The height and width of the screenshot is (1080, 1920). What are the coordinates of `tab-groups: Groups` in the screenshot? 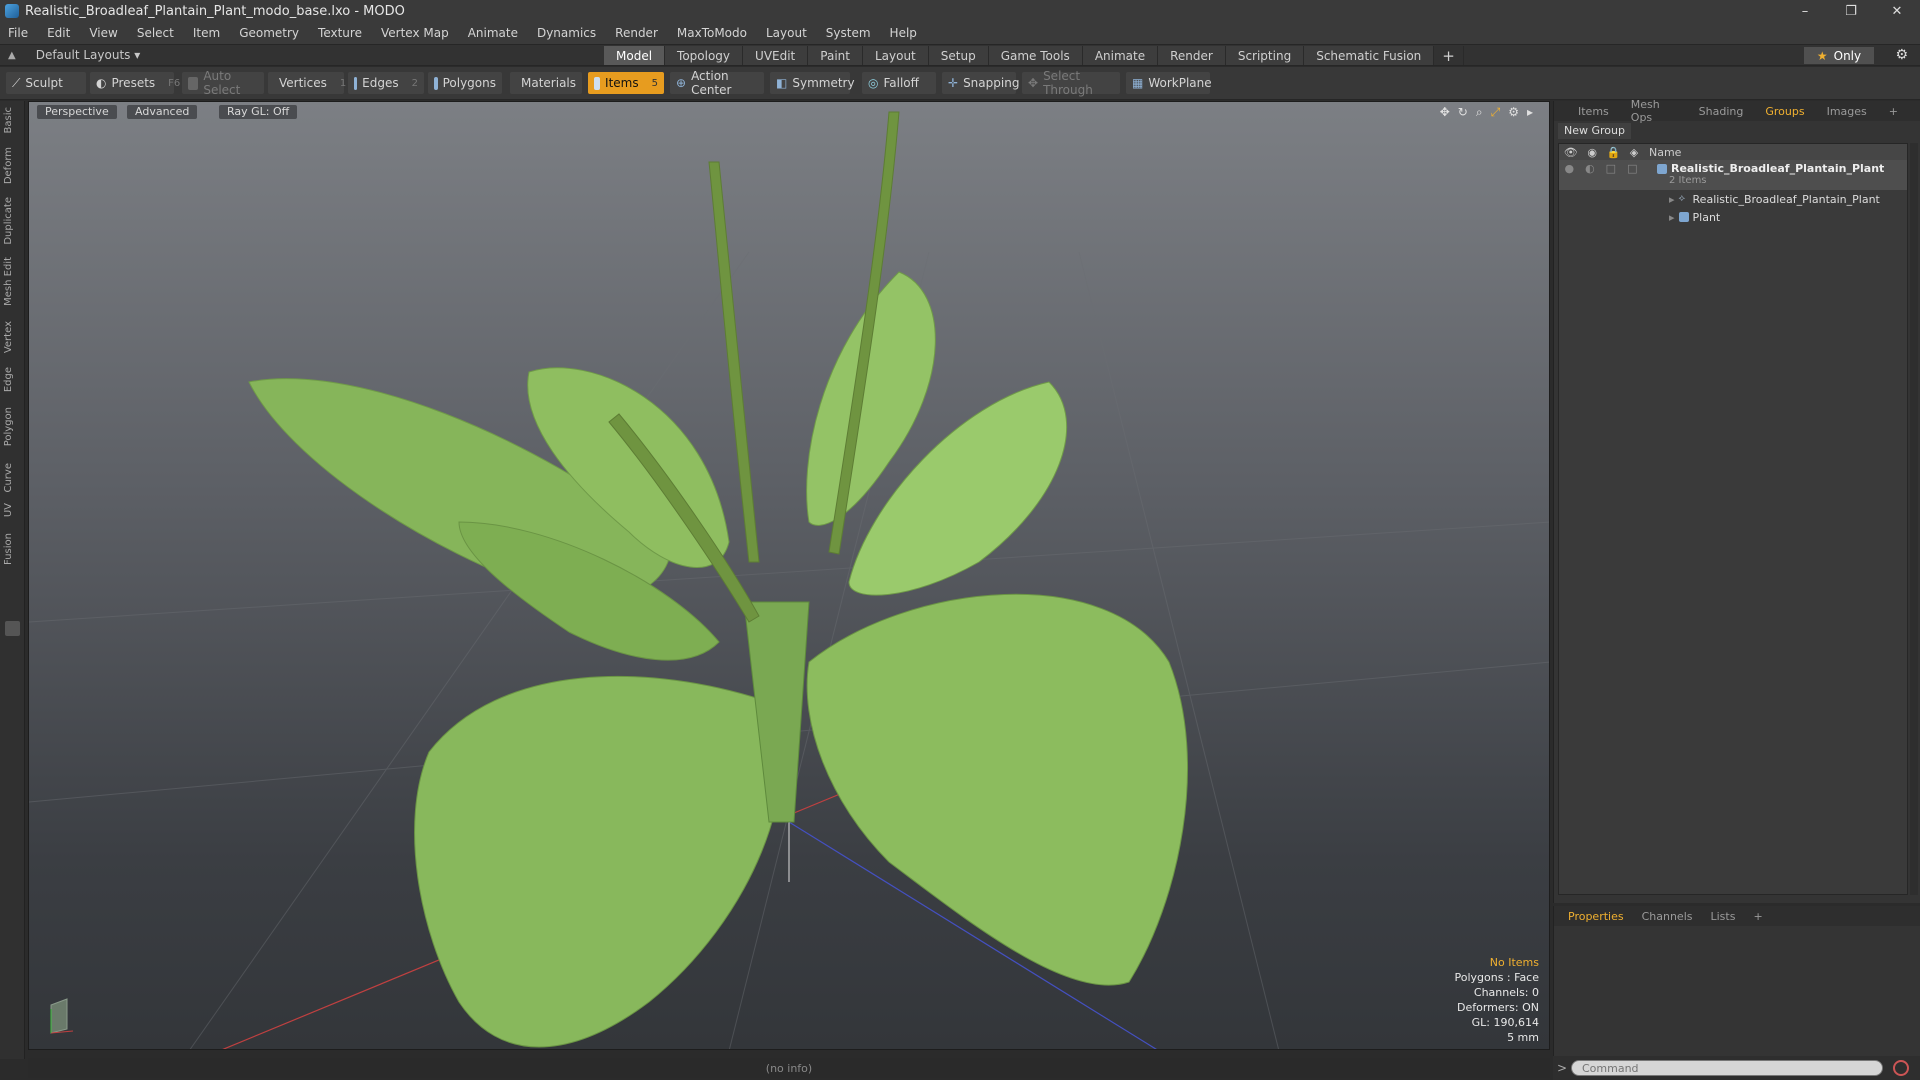 It's located at (1784, 111).